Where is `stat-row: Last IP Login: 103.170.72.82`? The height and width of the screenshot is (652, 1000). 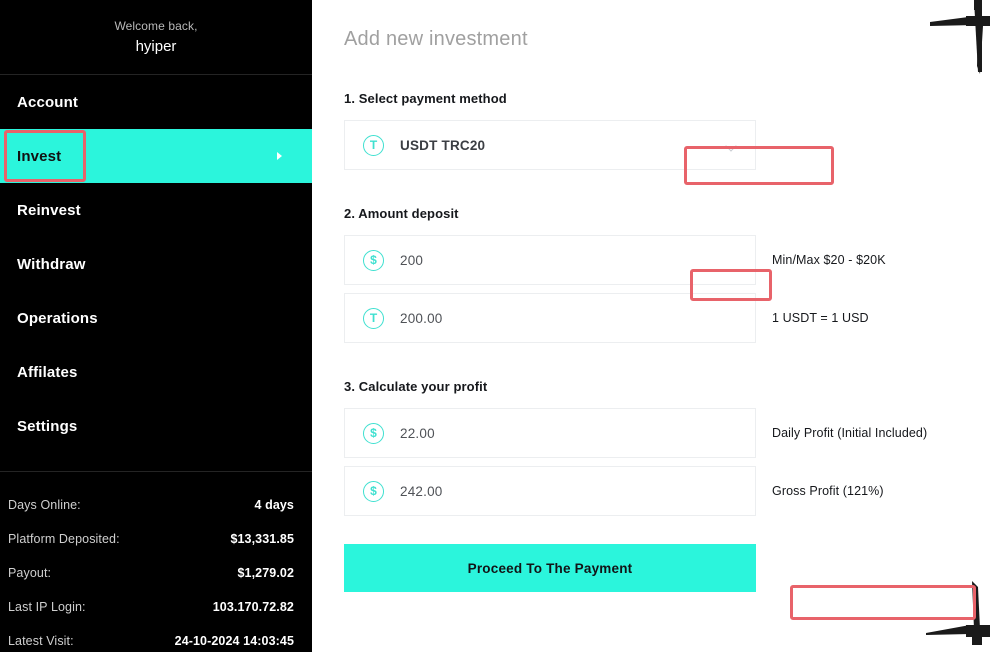
stat-row: Last IP Login: 103.170.72.82 is located at coordinates (151, 617).